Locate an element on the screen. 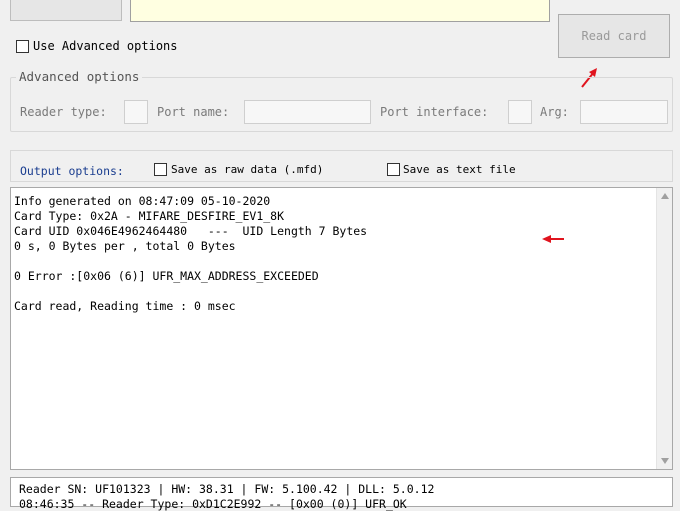 The height and width of the screenshot is (511, 680). top-input-field is located at coordinates (340, 11).